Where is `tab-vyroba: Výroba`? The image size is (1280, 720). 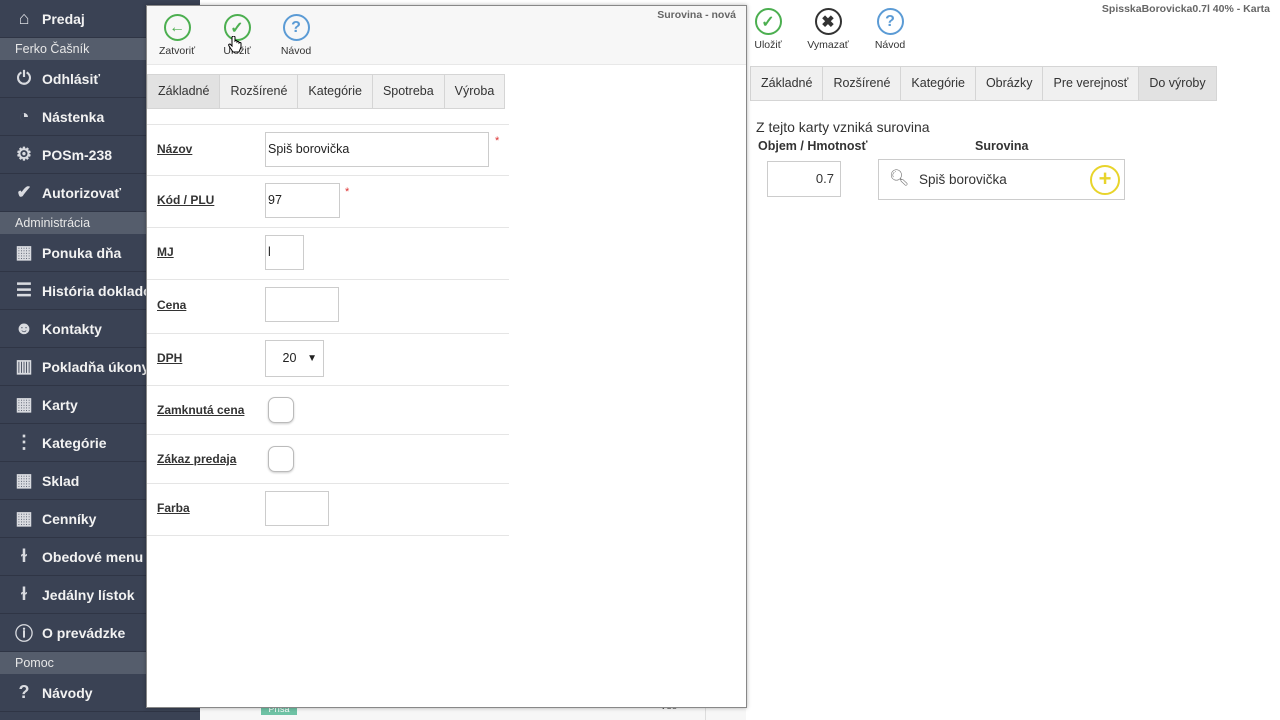 tab-vyroba: Výroba is located at coordinates (474, 91).